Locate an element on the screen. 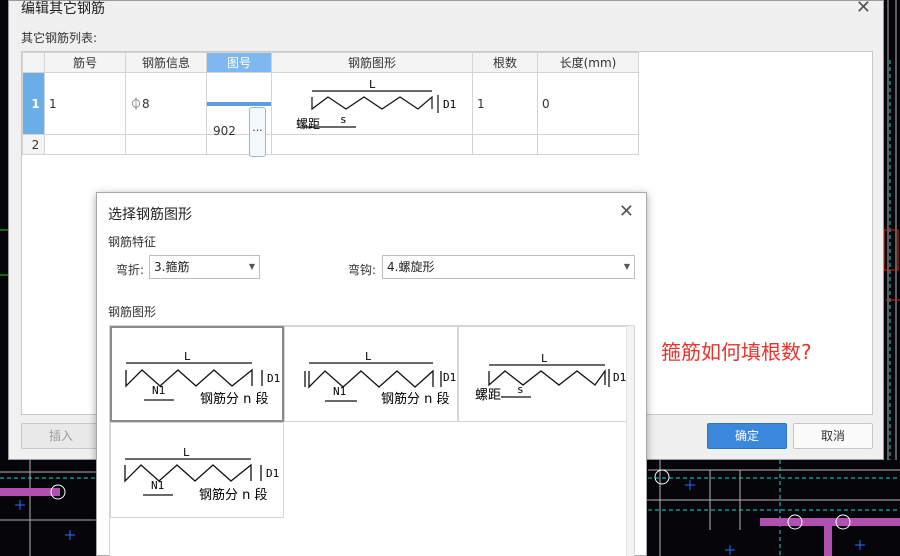 This screenshot has width=900, height=556. info-cell: ⏀8 is located at coordinates (166, 103).